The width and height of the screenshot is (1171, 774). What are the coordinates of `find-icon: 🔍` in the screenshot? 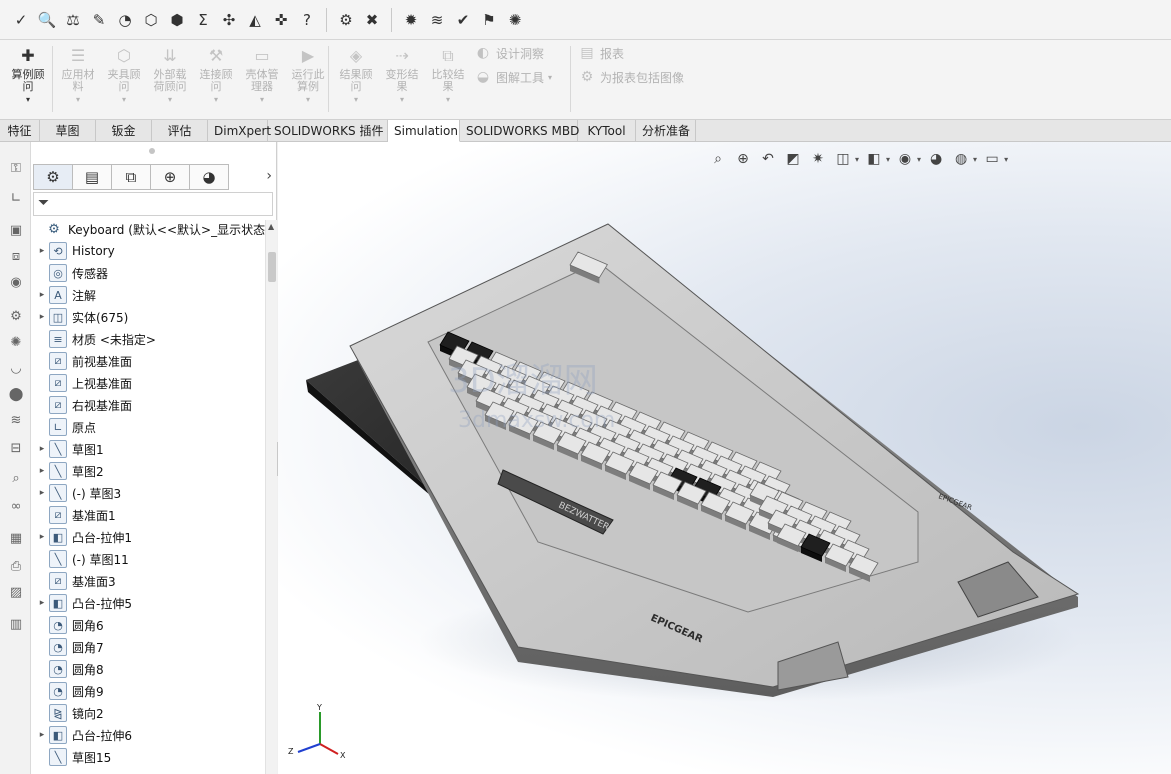 It's located at (47, 20).